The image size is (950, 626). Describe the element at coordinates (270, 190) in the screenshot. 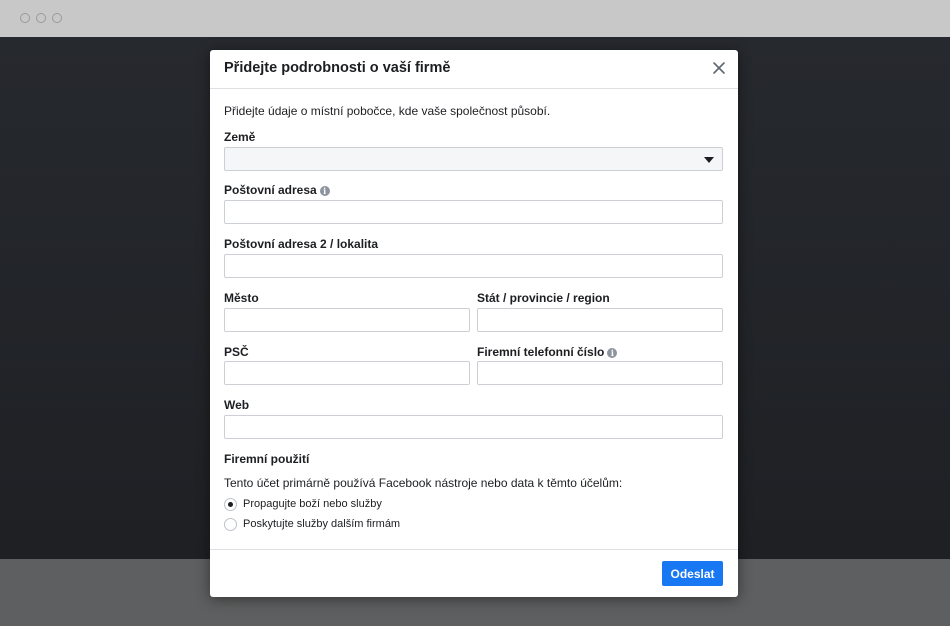

I see `address-label-text: Poštovní adresa` at that location.